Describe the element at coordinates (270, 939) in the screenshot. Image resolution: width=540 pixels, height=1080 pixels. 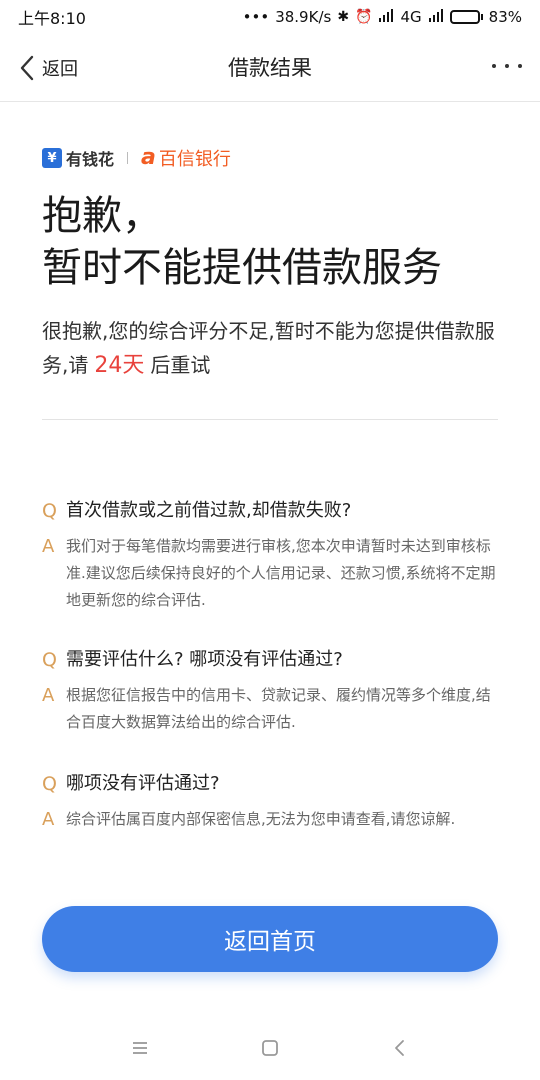
I see `return-home-button: 返回首页` at that location.